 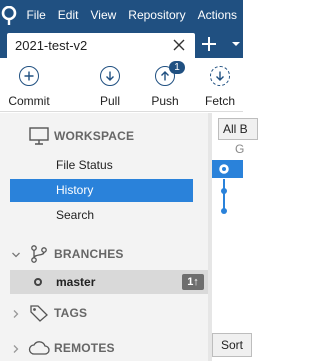 I want to click on pull-button: Pull, so click(x=110, y=89).